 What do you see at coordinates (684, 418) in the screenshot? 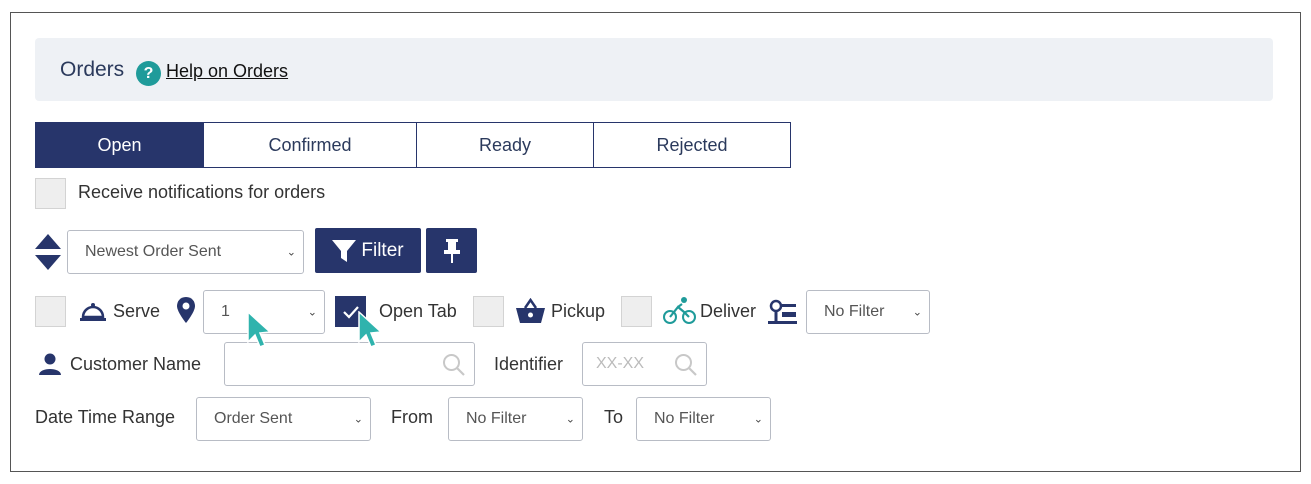
I see `to-select-value: No Filter` at bounding box center [684, 418].